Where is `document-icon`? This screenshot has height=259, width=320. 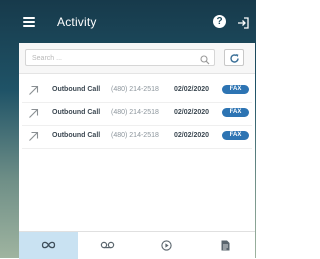 document-icon is located at coordinates (225, 245).